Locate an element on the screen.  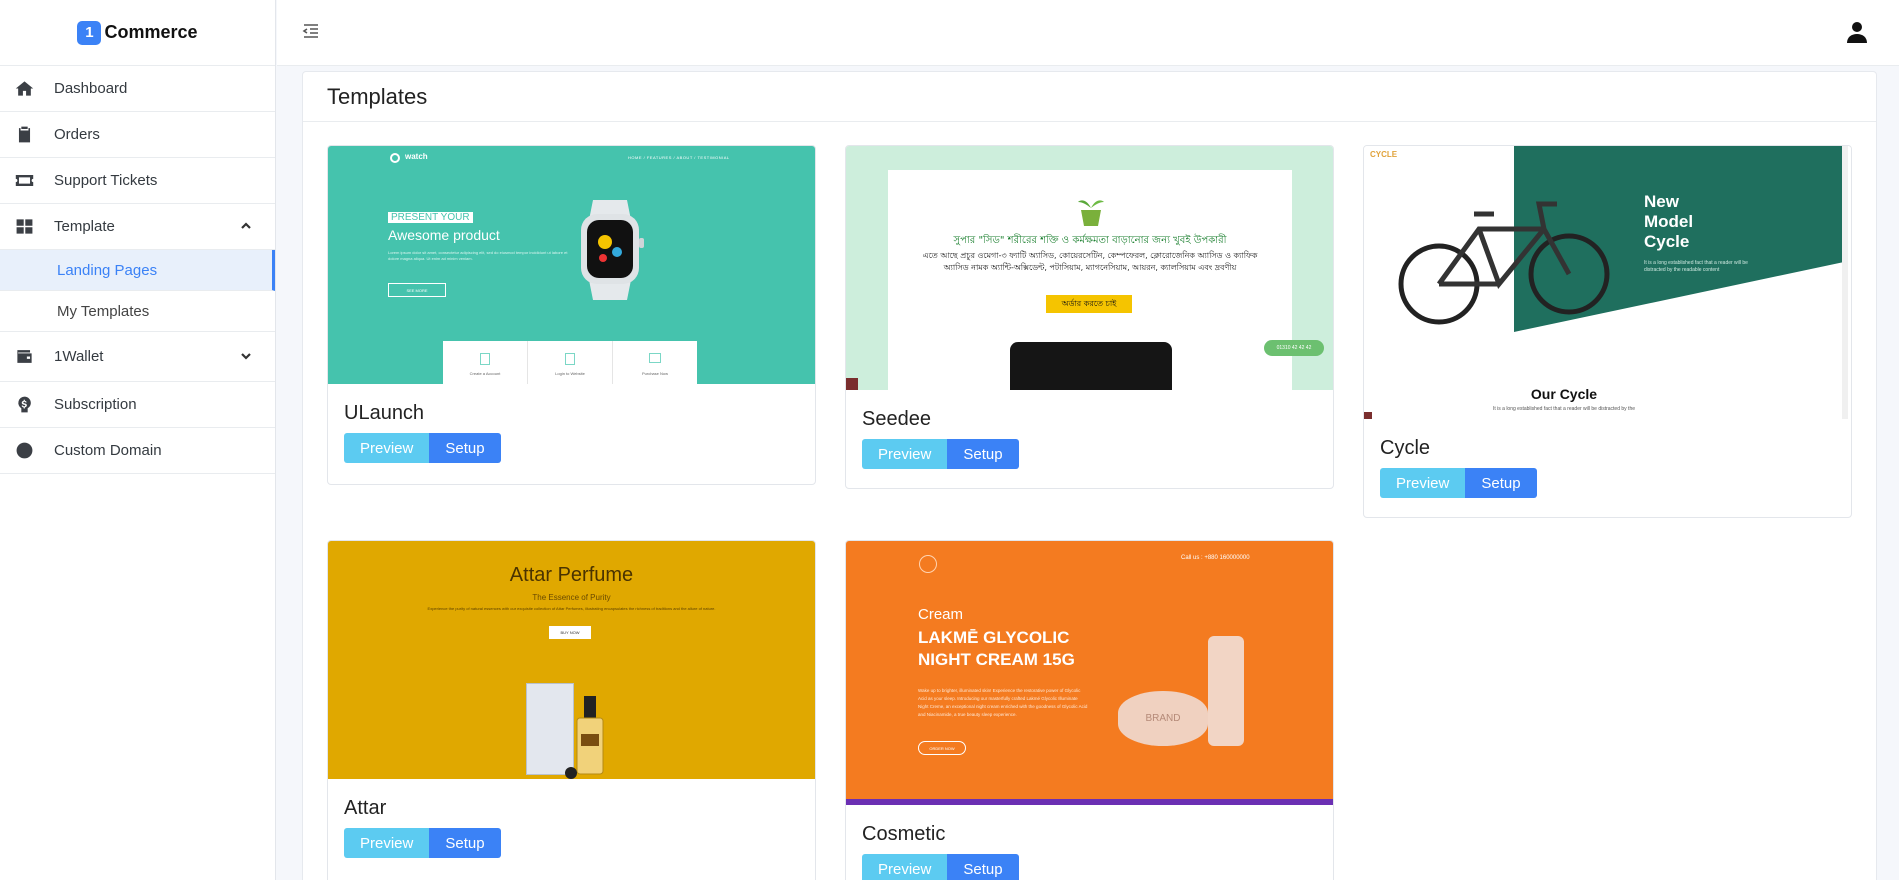
cream-tube-image is located at coordinates (1226, 691).